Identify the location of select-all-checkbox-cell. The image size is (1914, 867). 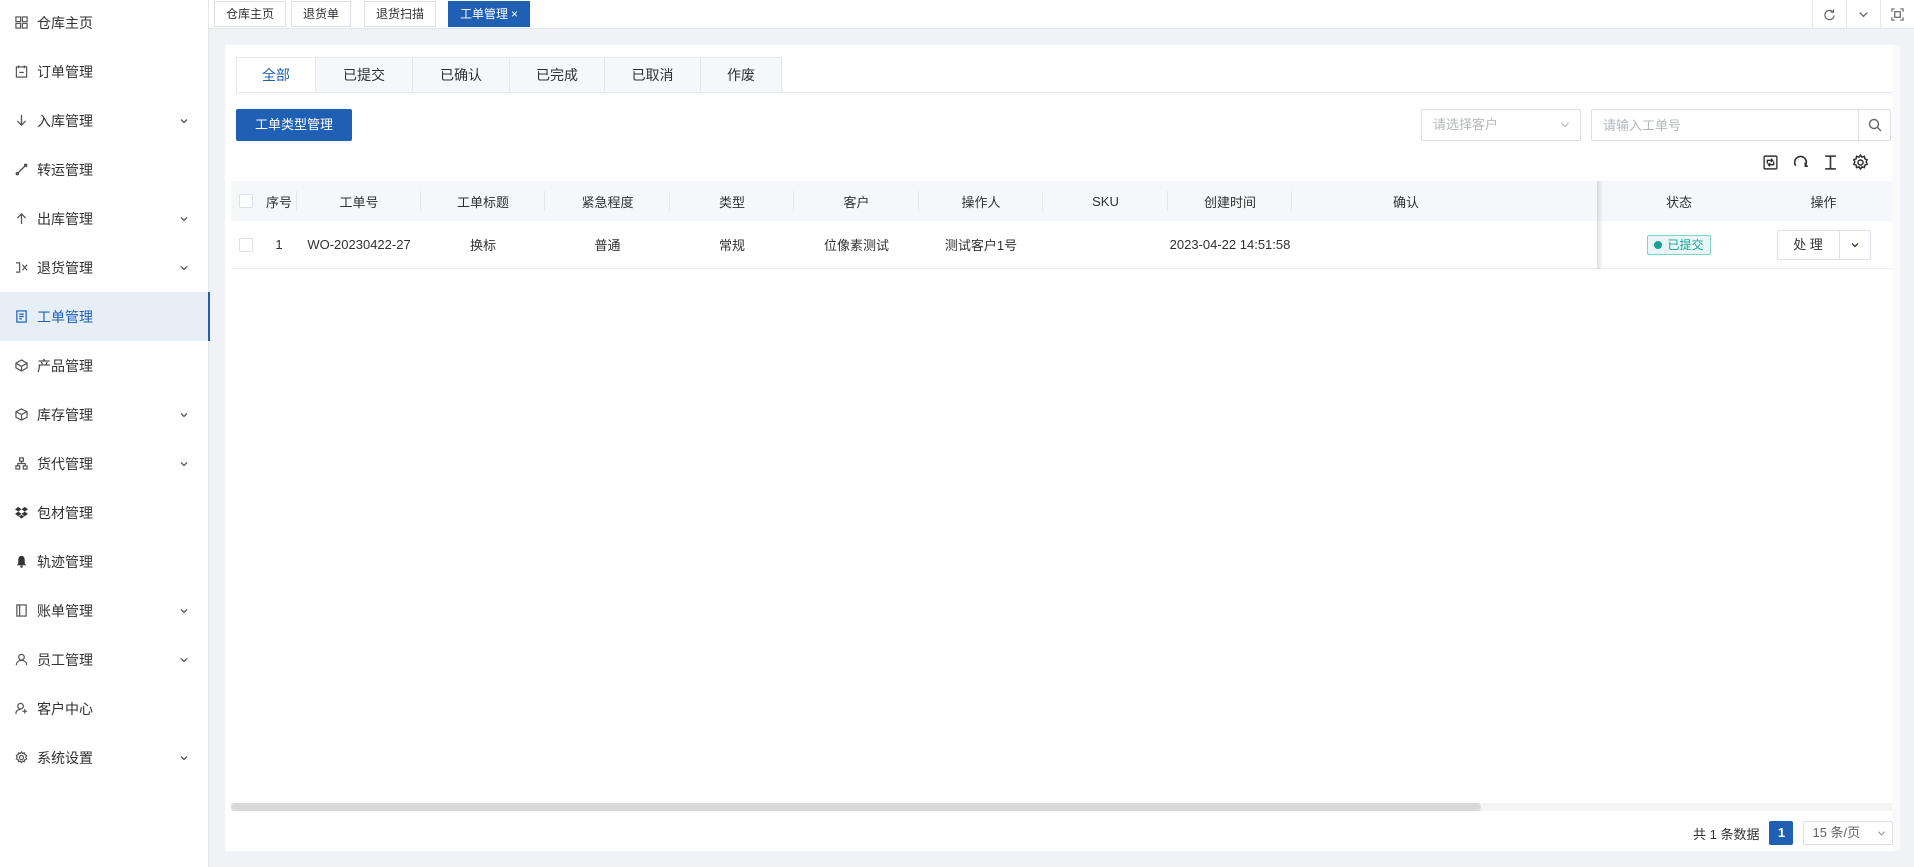
(246, 201).